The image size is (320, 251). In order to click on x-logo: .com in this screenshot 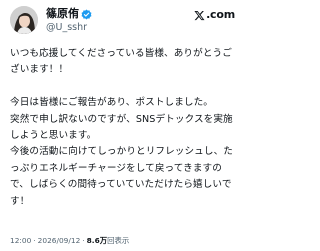, I will do `click(214, 15)`.